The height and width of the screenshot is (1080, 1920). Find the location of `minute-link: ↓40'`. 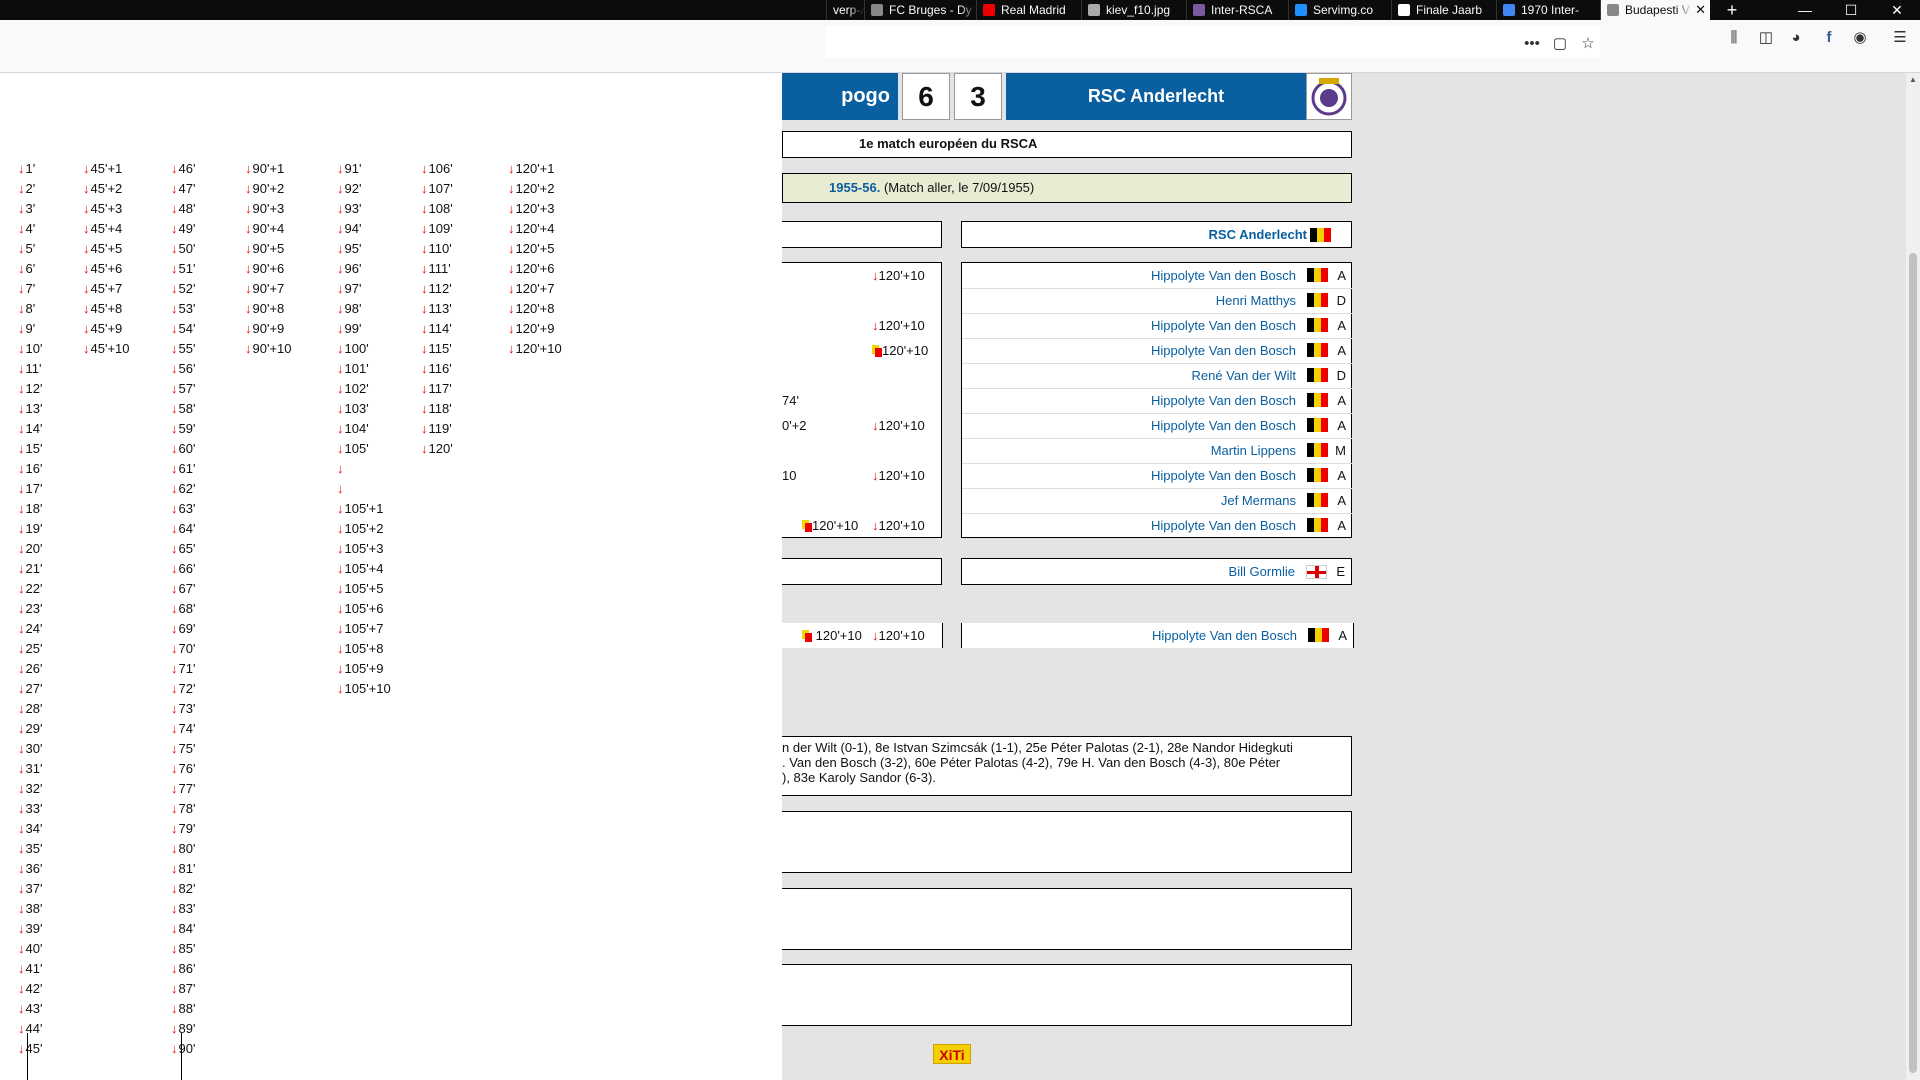

minute-link: ↓40' is located at coordinates (30, 949).